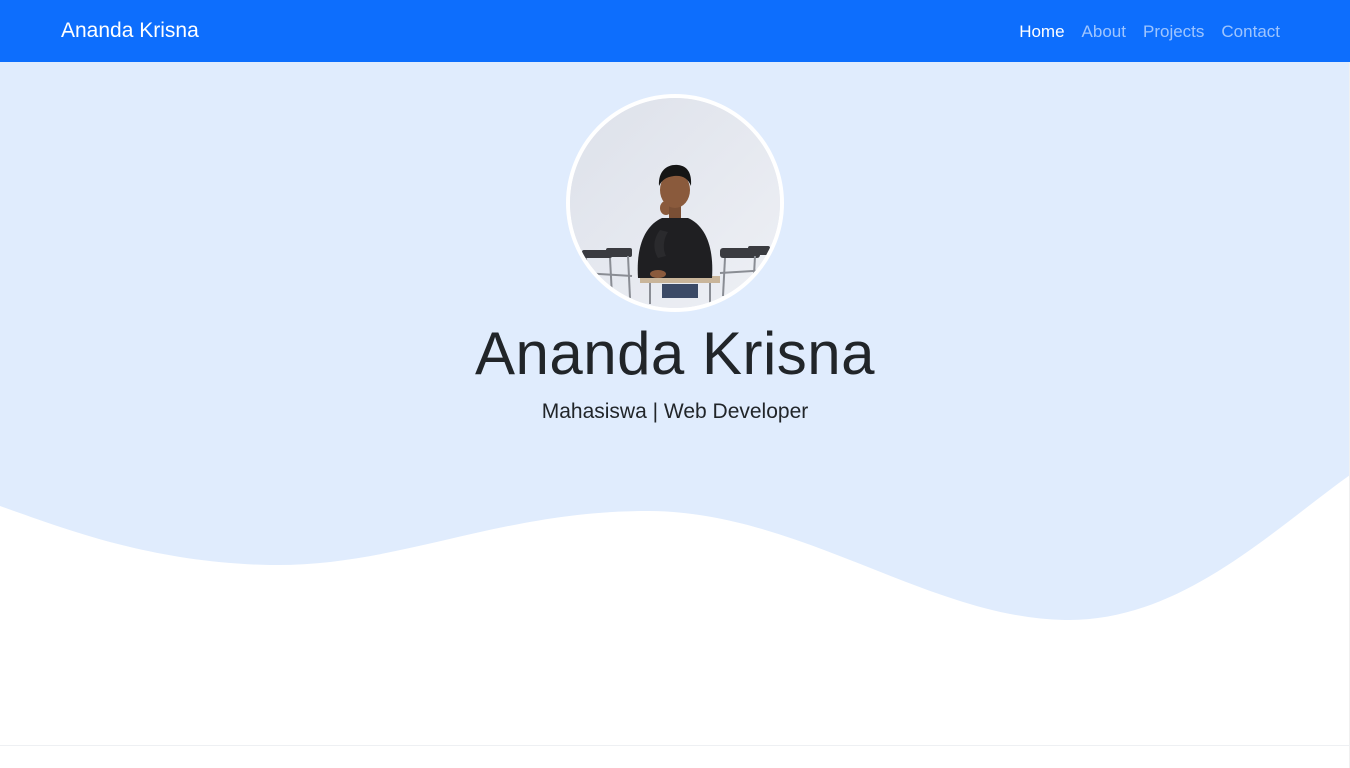 The image size is (1350, 768). Describe the element at coordinates (1104, 32) in the screenshot. I see `nav-link-about: About` at that location.